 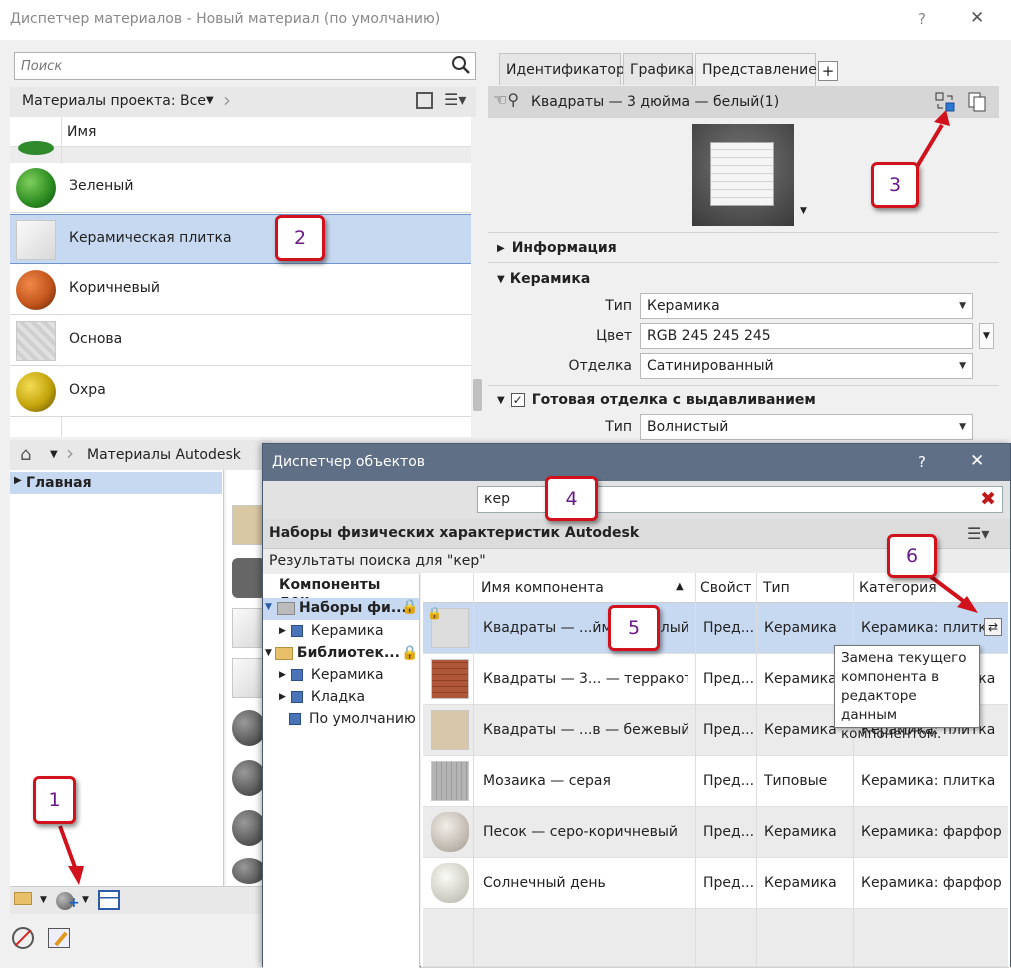 I want to click on purge-icon, so click(x=23, y=938).